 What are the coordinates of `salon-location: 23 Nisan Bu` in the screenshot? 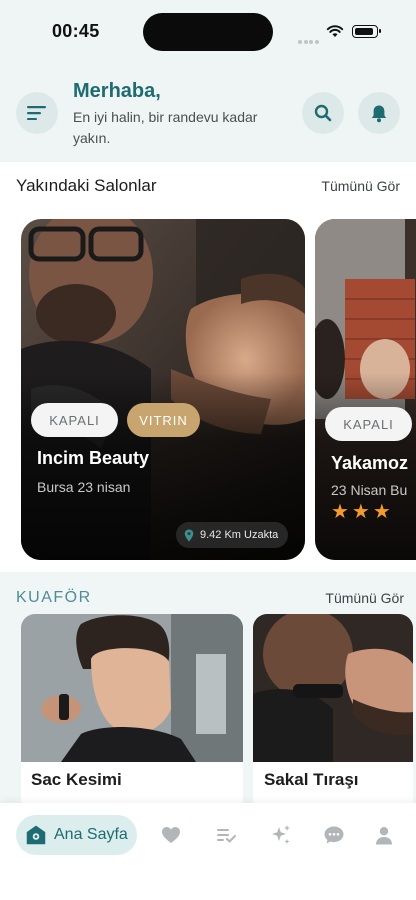 It's located at (369, 490).